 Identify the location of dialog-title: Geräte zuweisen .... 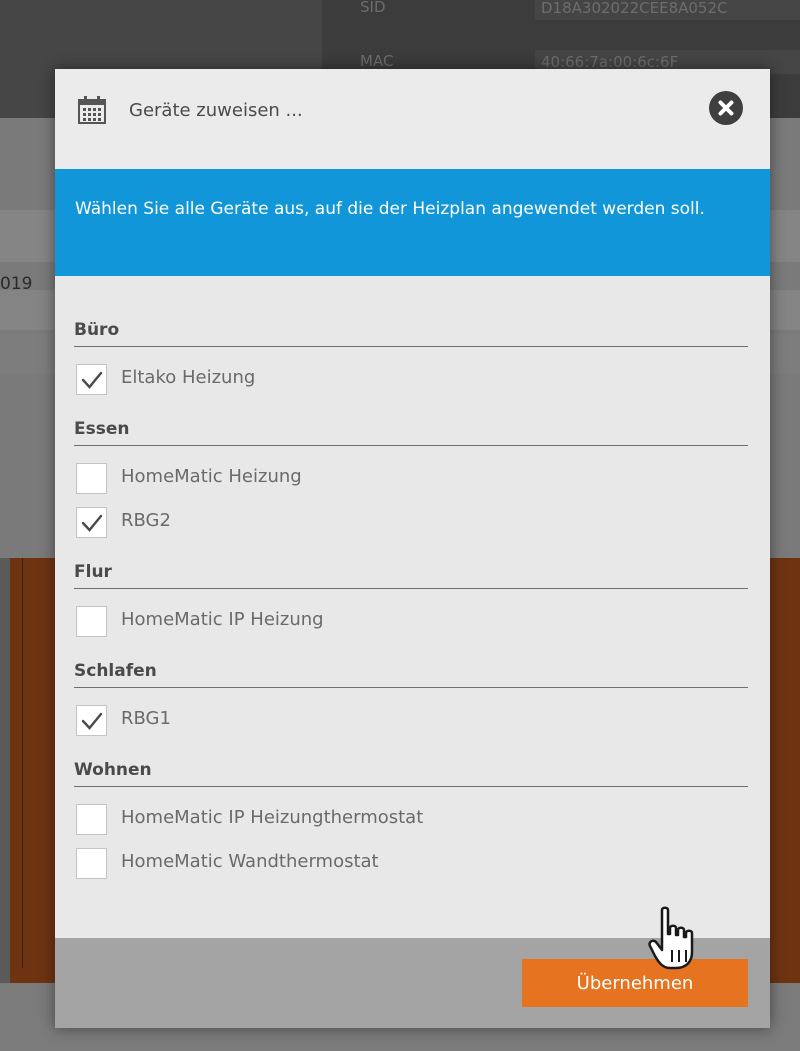
(216, 110).